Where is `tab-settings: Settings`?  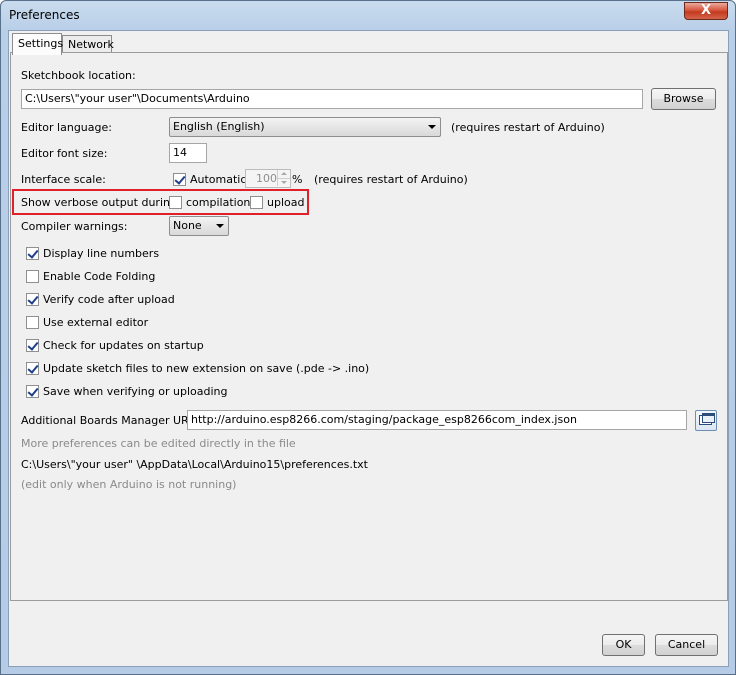
tab-settings: Settings is located at coordinates (37, 44).